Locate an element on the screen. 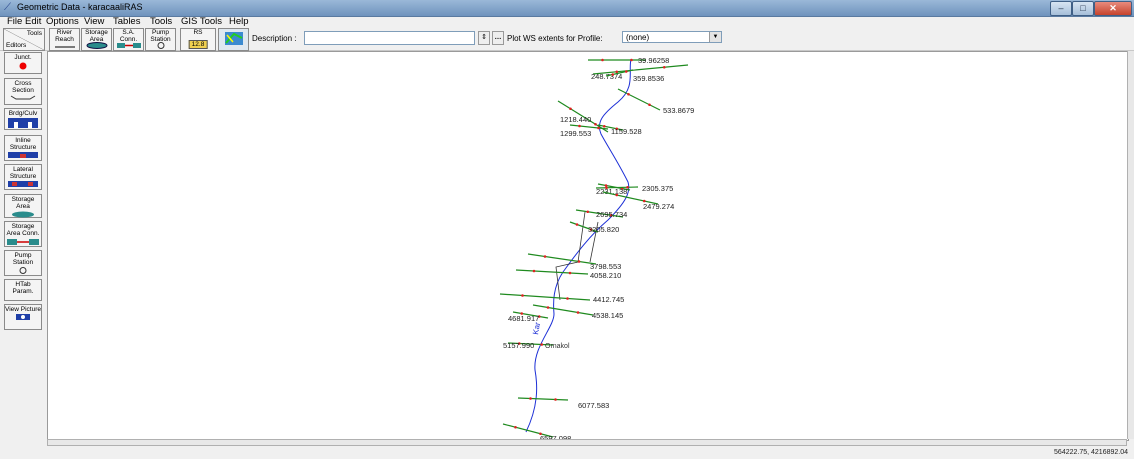  rs-button: RS 12.8 is located at coordinates (198, 39).